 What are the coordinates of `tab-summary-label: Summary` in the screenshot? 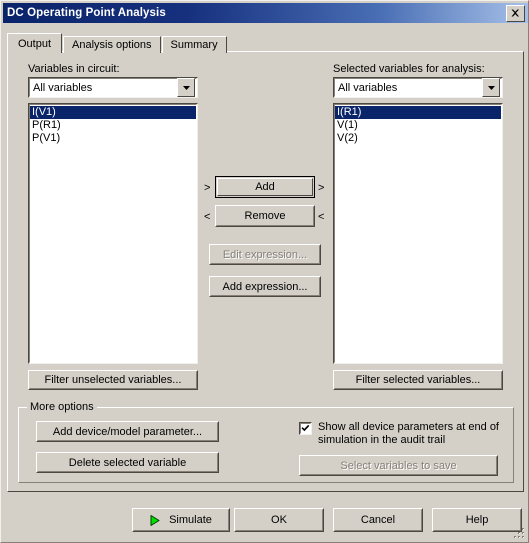 It's located at (194, 45).